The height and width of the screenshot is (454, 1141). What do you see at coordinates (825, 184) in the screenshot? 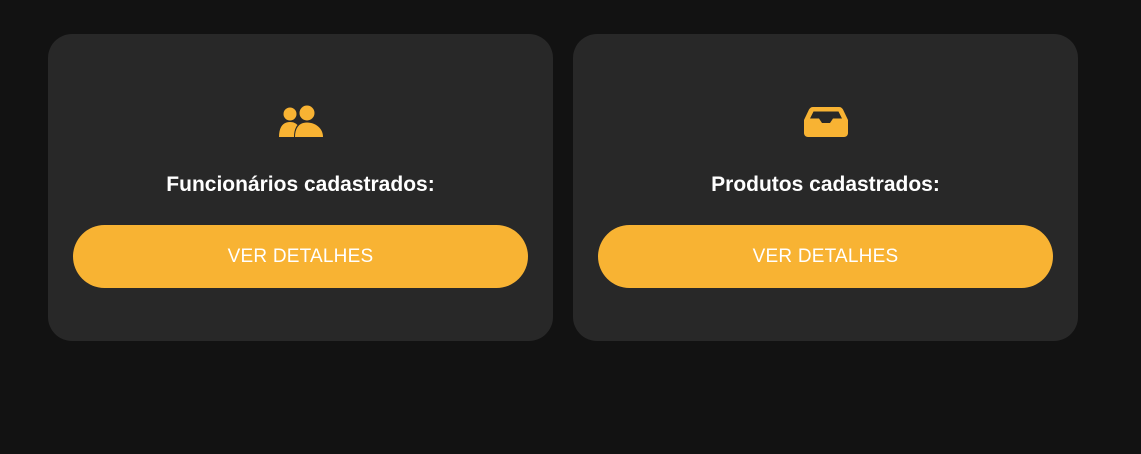
I see `products-card-title: Produtos cadastrados:` at bounding box center [825, 184].